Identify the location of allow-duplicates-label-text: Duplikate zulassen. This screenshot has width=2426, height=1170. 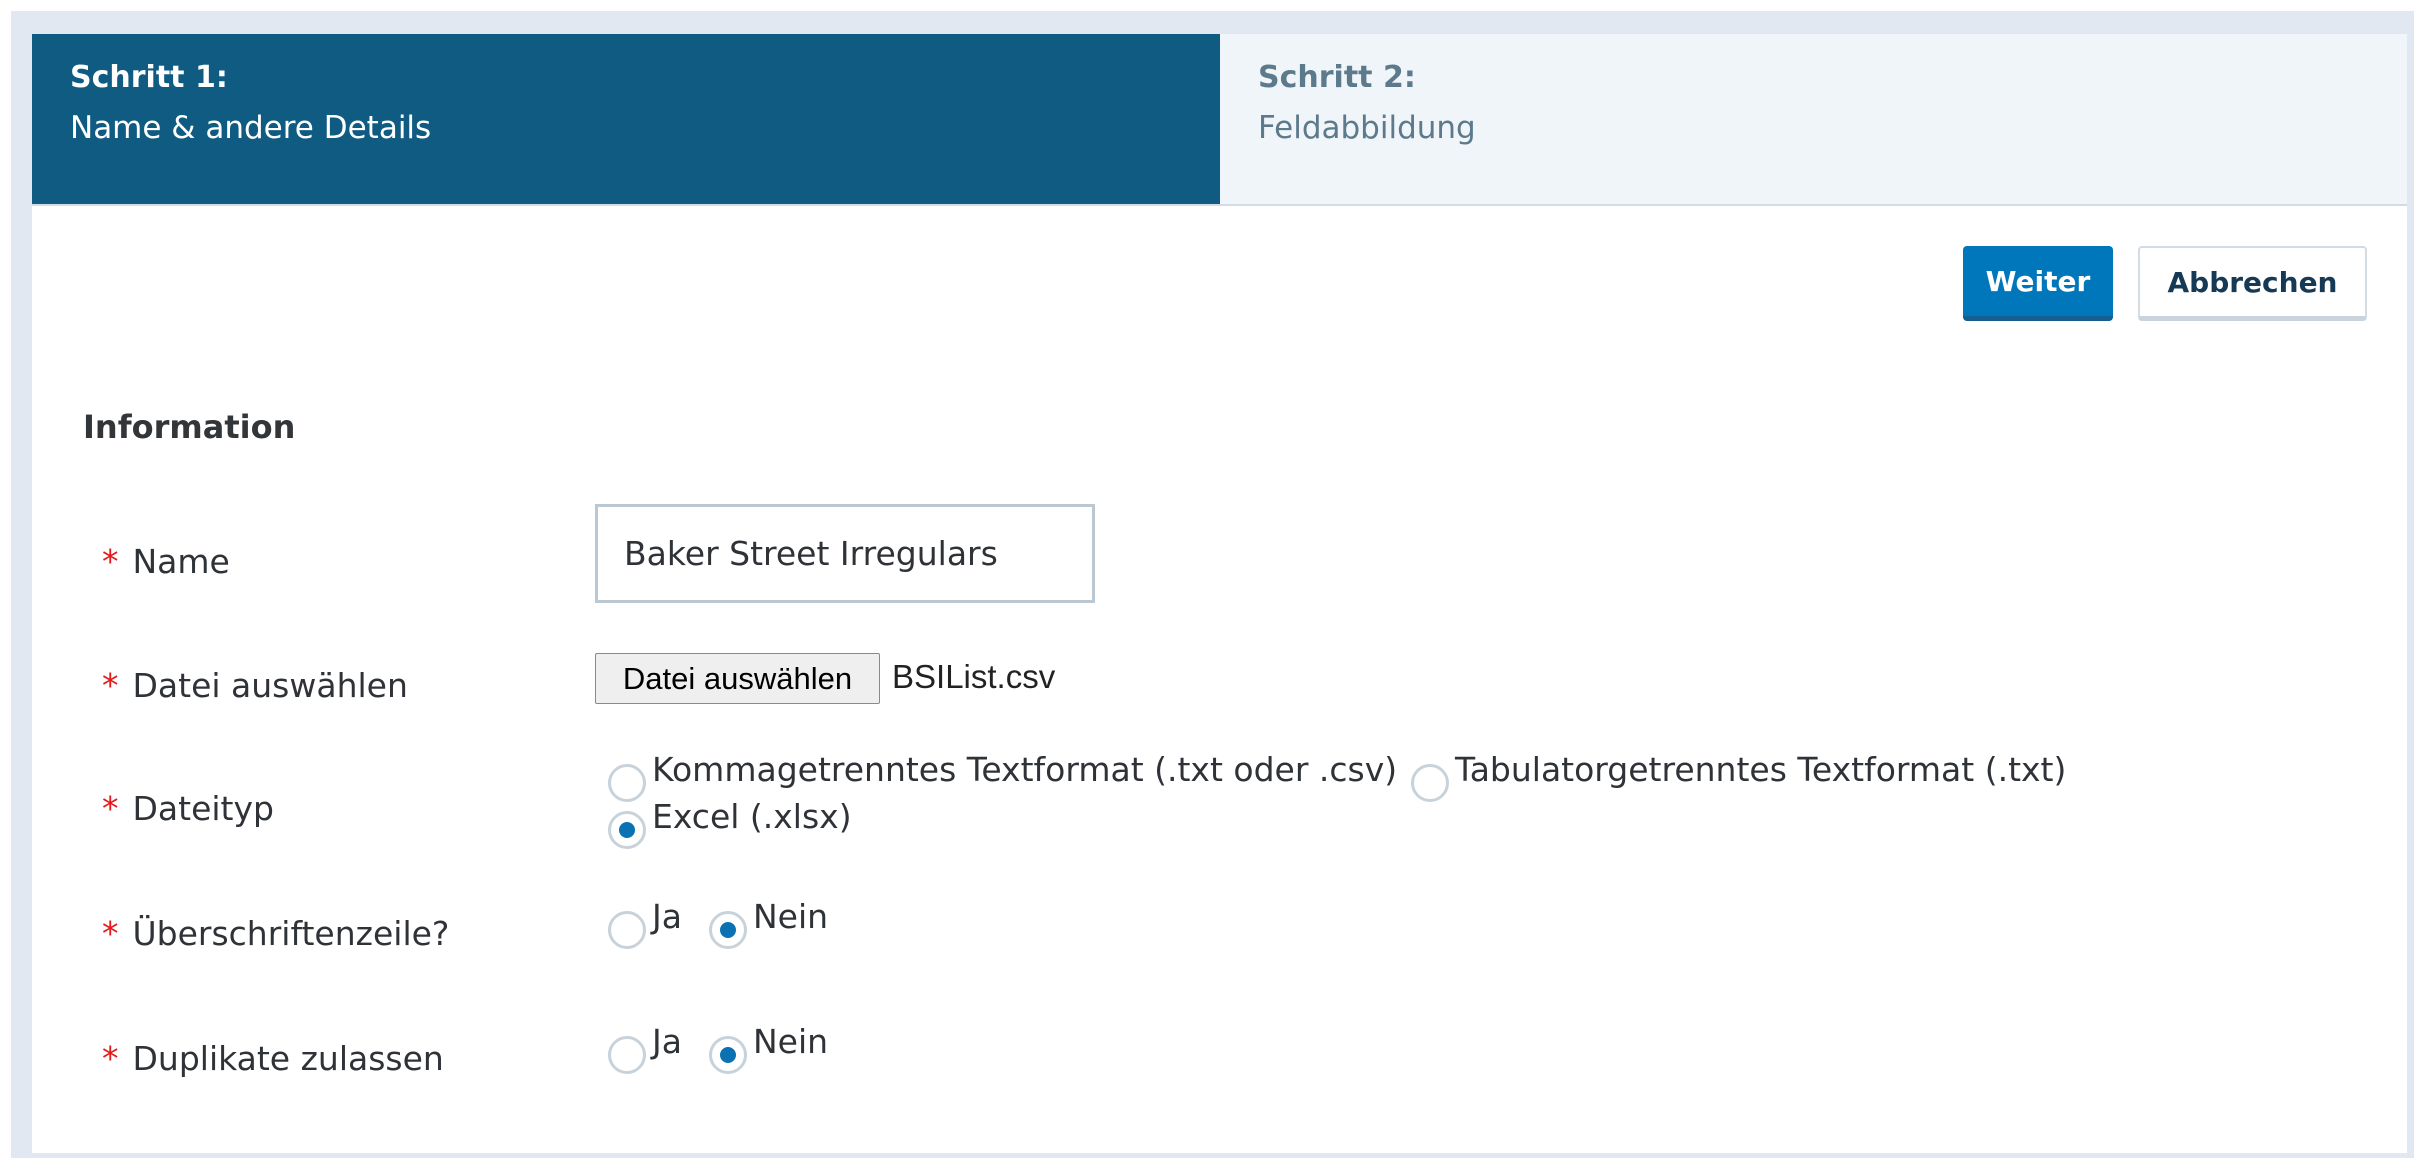
(288, 1058).